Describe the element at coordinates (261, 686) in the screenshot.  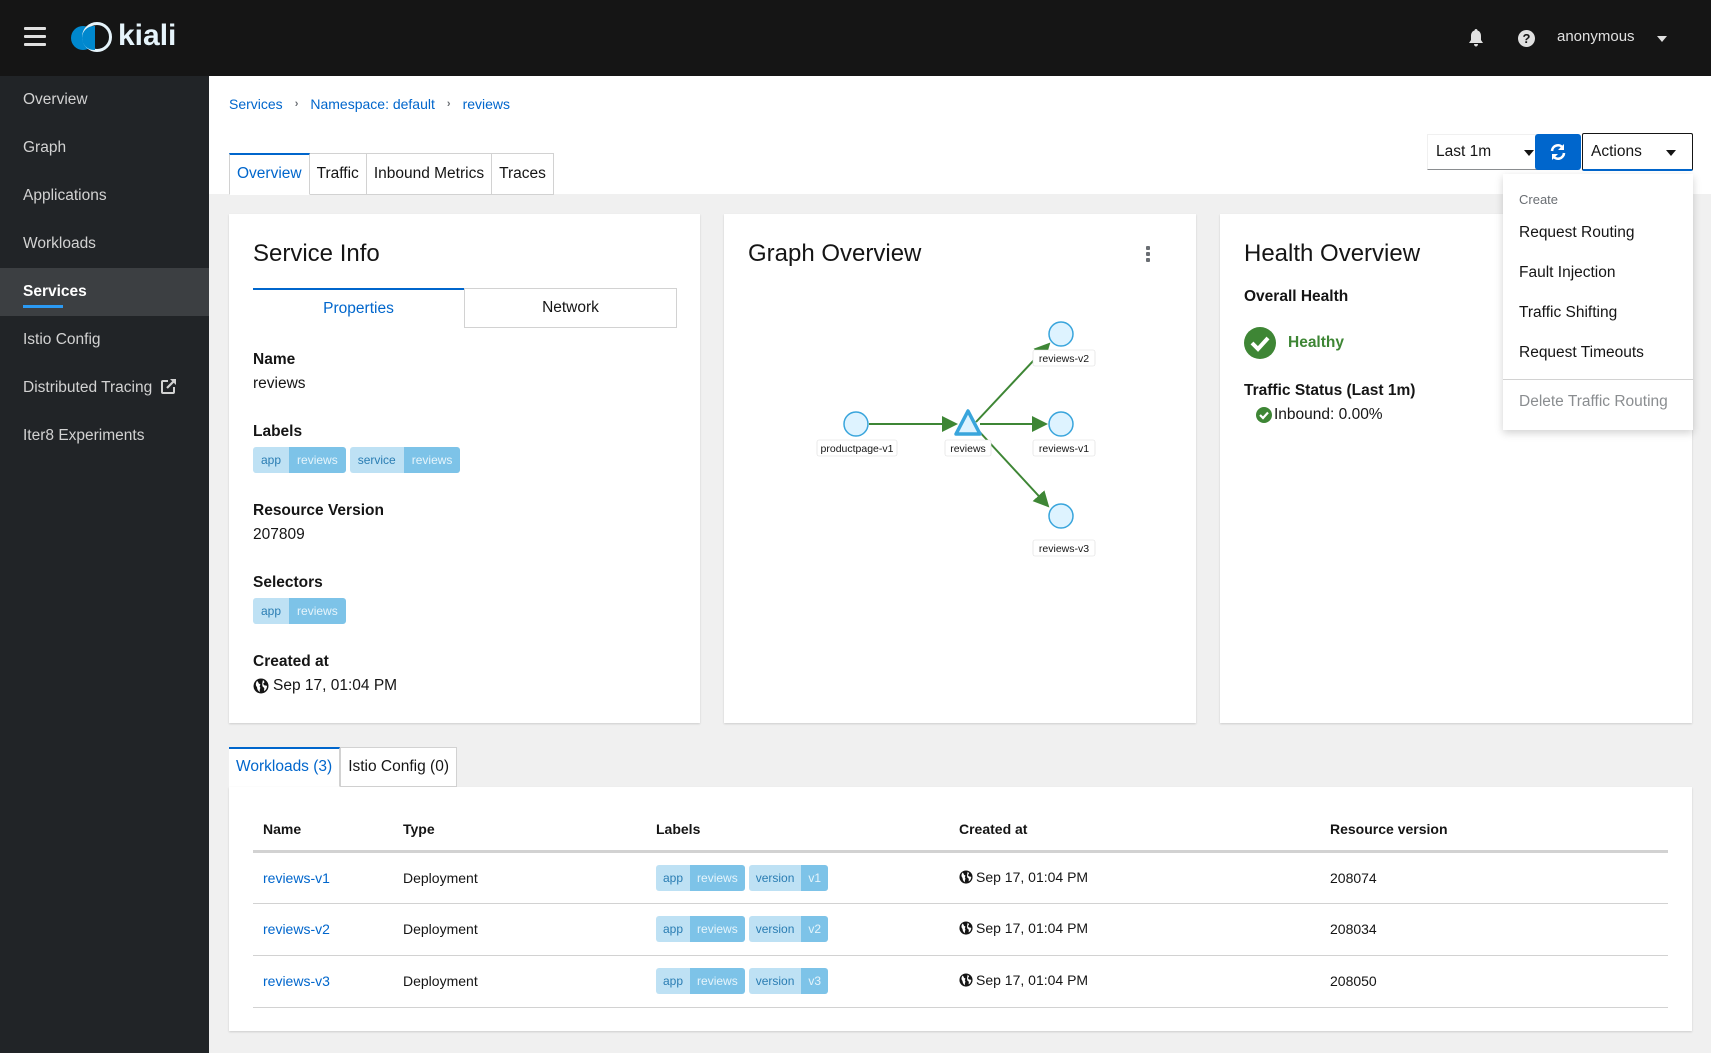
I see `globe-icon` at that location.